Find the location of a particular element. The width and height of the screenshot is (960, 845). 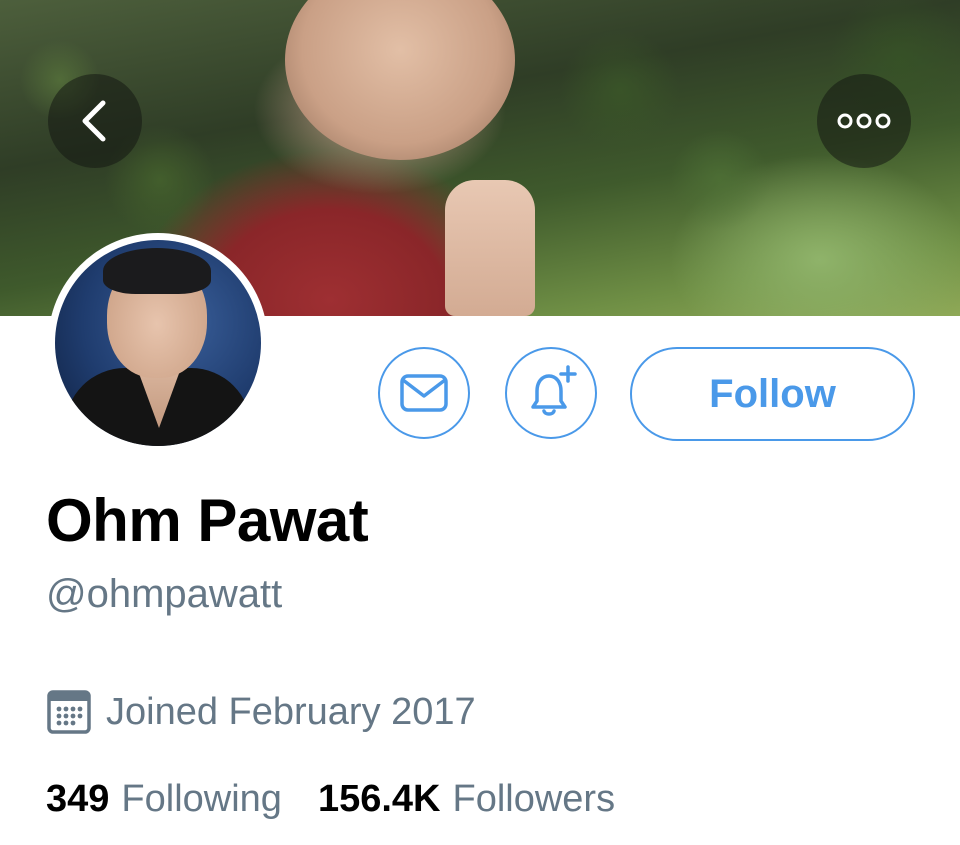

joined-date: Joined February 2017 is located at coordinates (261, 712).